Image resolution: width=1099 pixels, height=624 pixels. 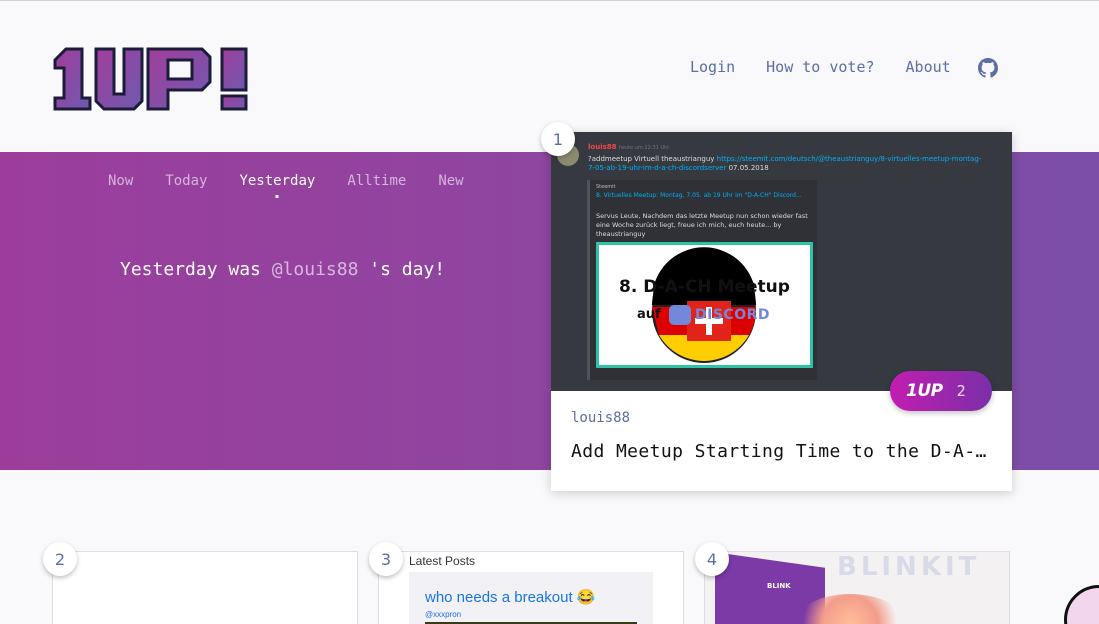 I want to click on tab-now: Now, so click(x=120, y=181).